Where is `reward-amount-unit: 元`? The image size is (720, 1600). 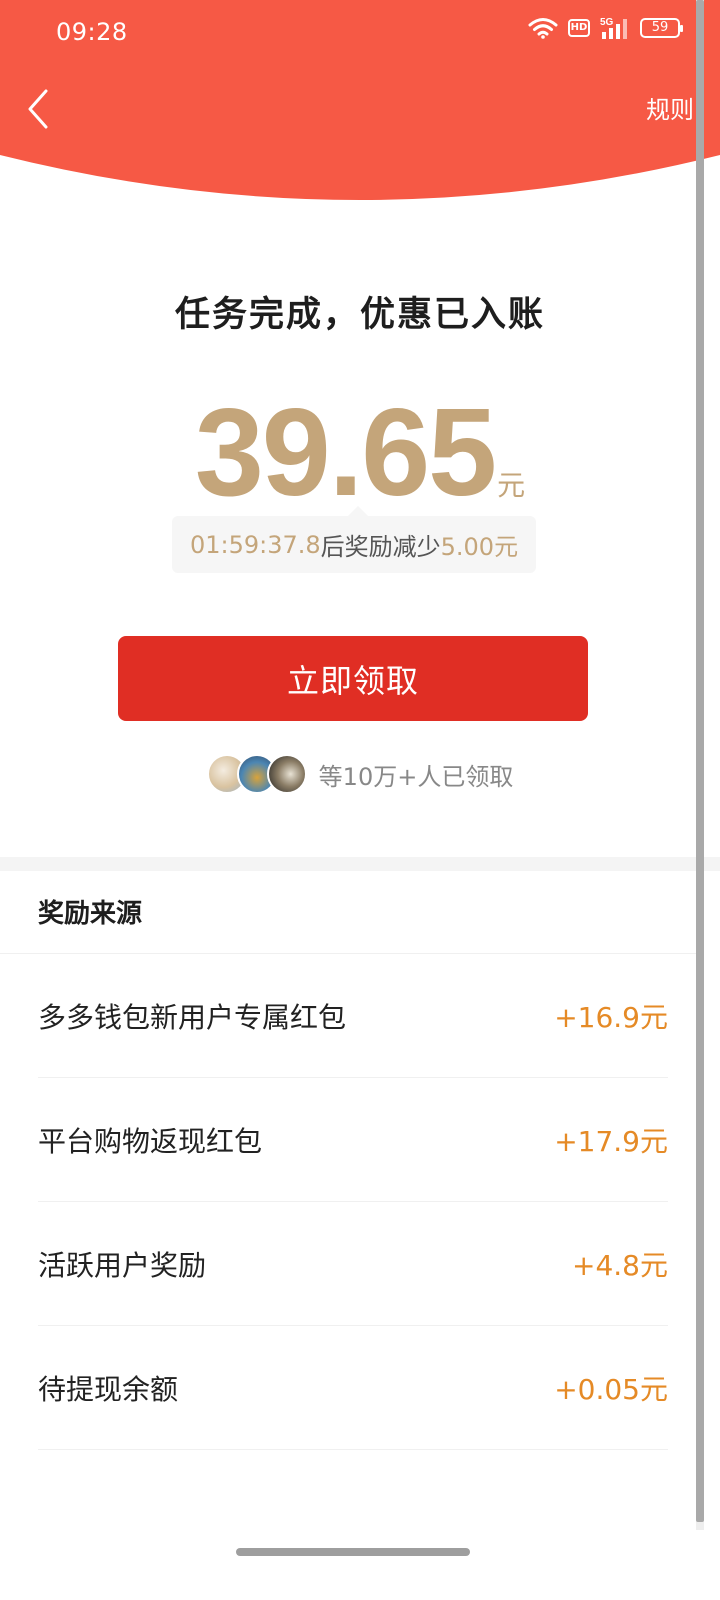 reward-amount-unit: 元 is located at coordinates (511, 485).